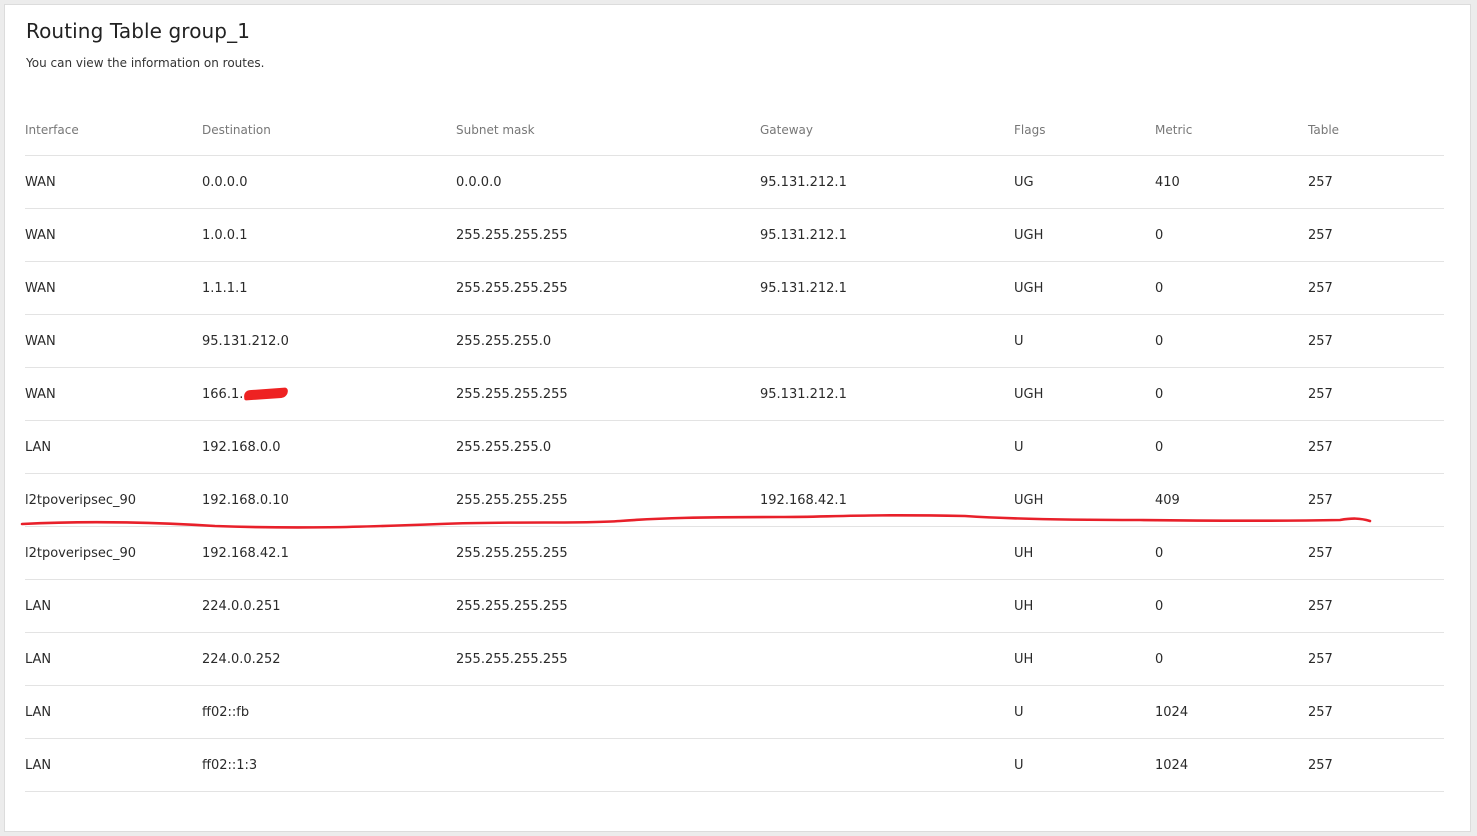  I want to click on destination-visible-text: 166.1., so click(223, 394).